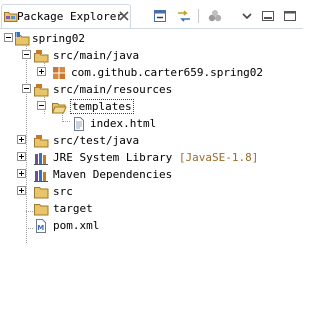 This screenshot has width=320, height=313. What do you see at coordinates (113, 157) in the screenshot?
I see `library-name: JRE System Library` at bounding box center [113, 157].